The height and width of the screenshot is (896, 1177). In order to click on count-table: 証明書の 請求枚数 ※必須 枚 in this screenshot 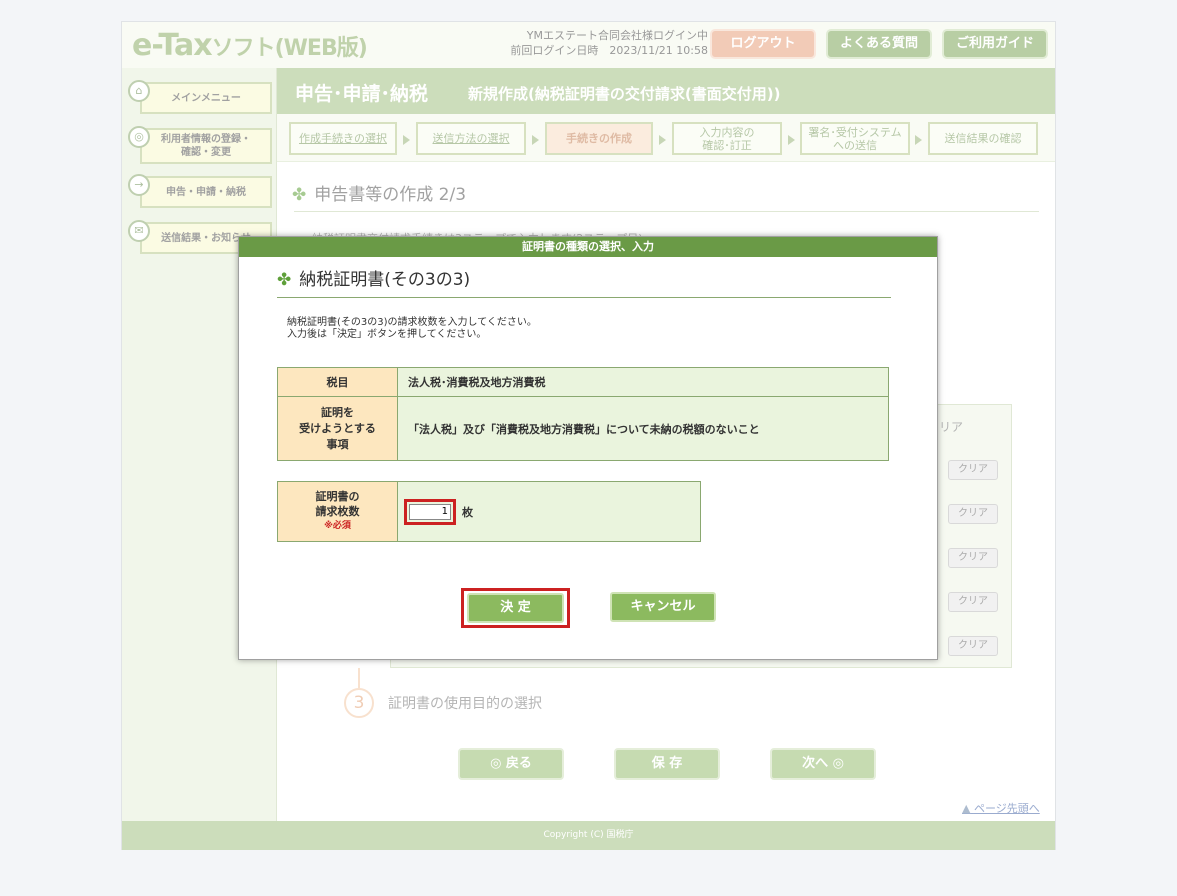, I will do `click(489, 511)`.